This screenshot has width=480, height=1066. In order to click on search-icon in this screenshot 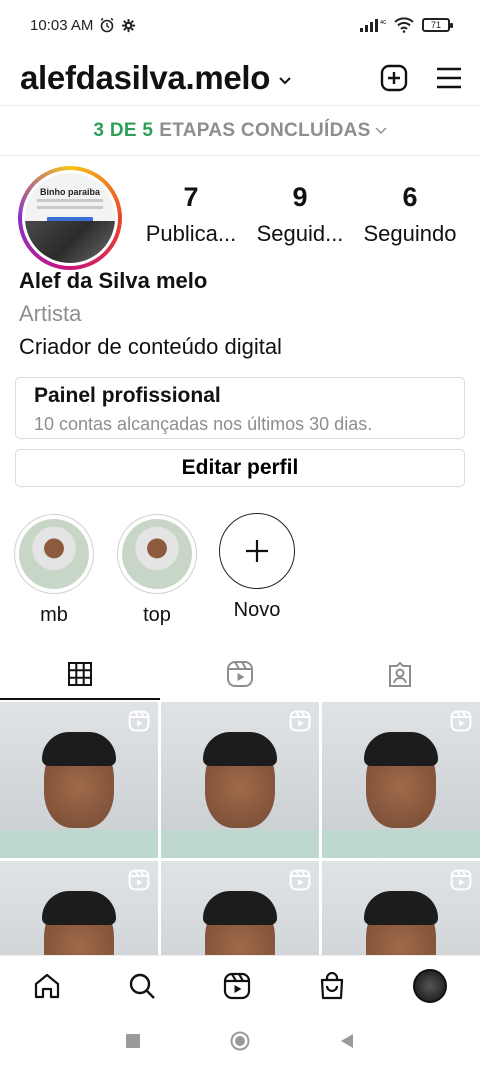, I will do `click(142, 986)`.